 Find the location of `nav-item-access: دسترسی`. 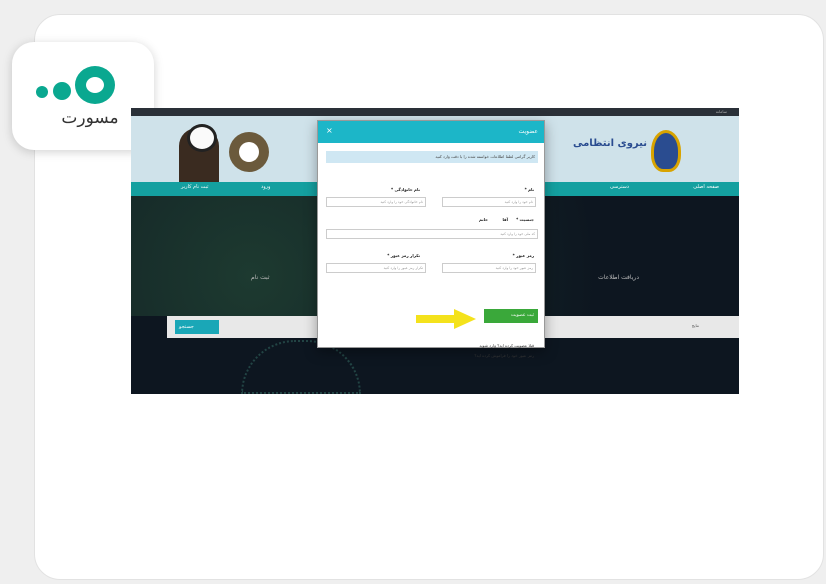

nav-item-access: دسترسی is located at coordinates (619, 187).